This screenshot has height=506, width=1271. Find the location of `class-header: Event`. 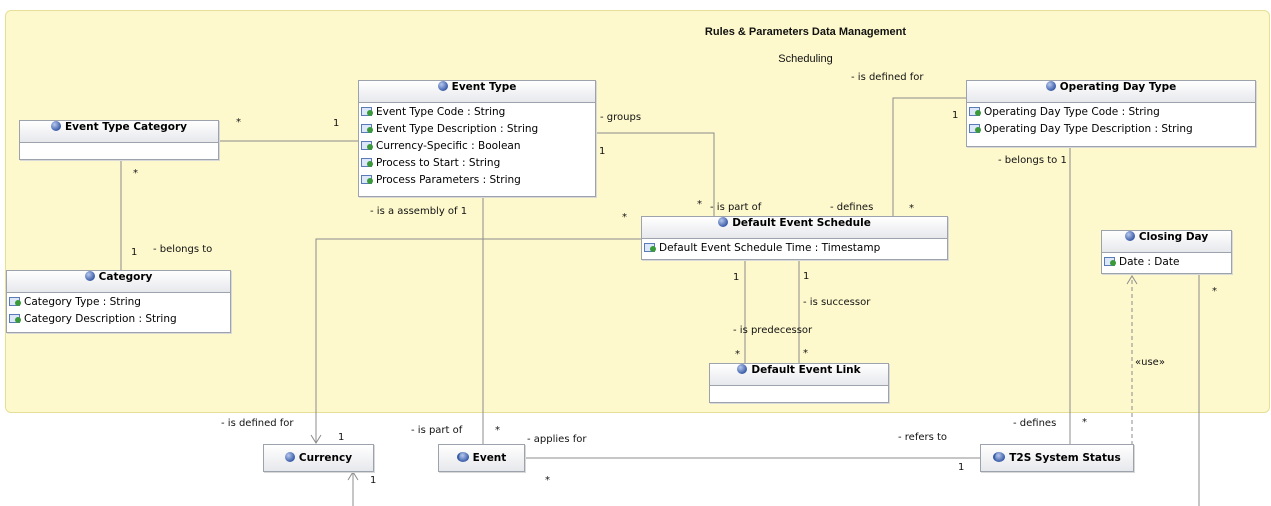

class-header: Event is located at coordinates (481, 458).